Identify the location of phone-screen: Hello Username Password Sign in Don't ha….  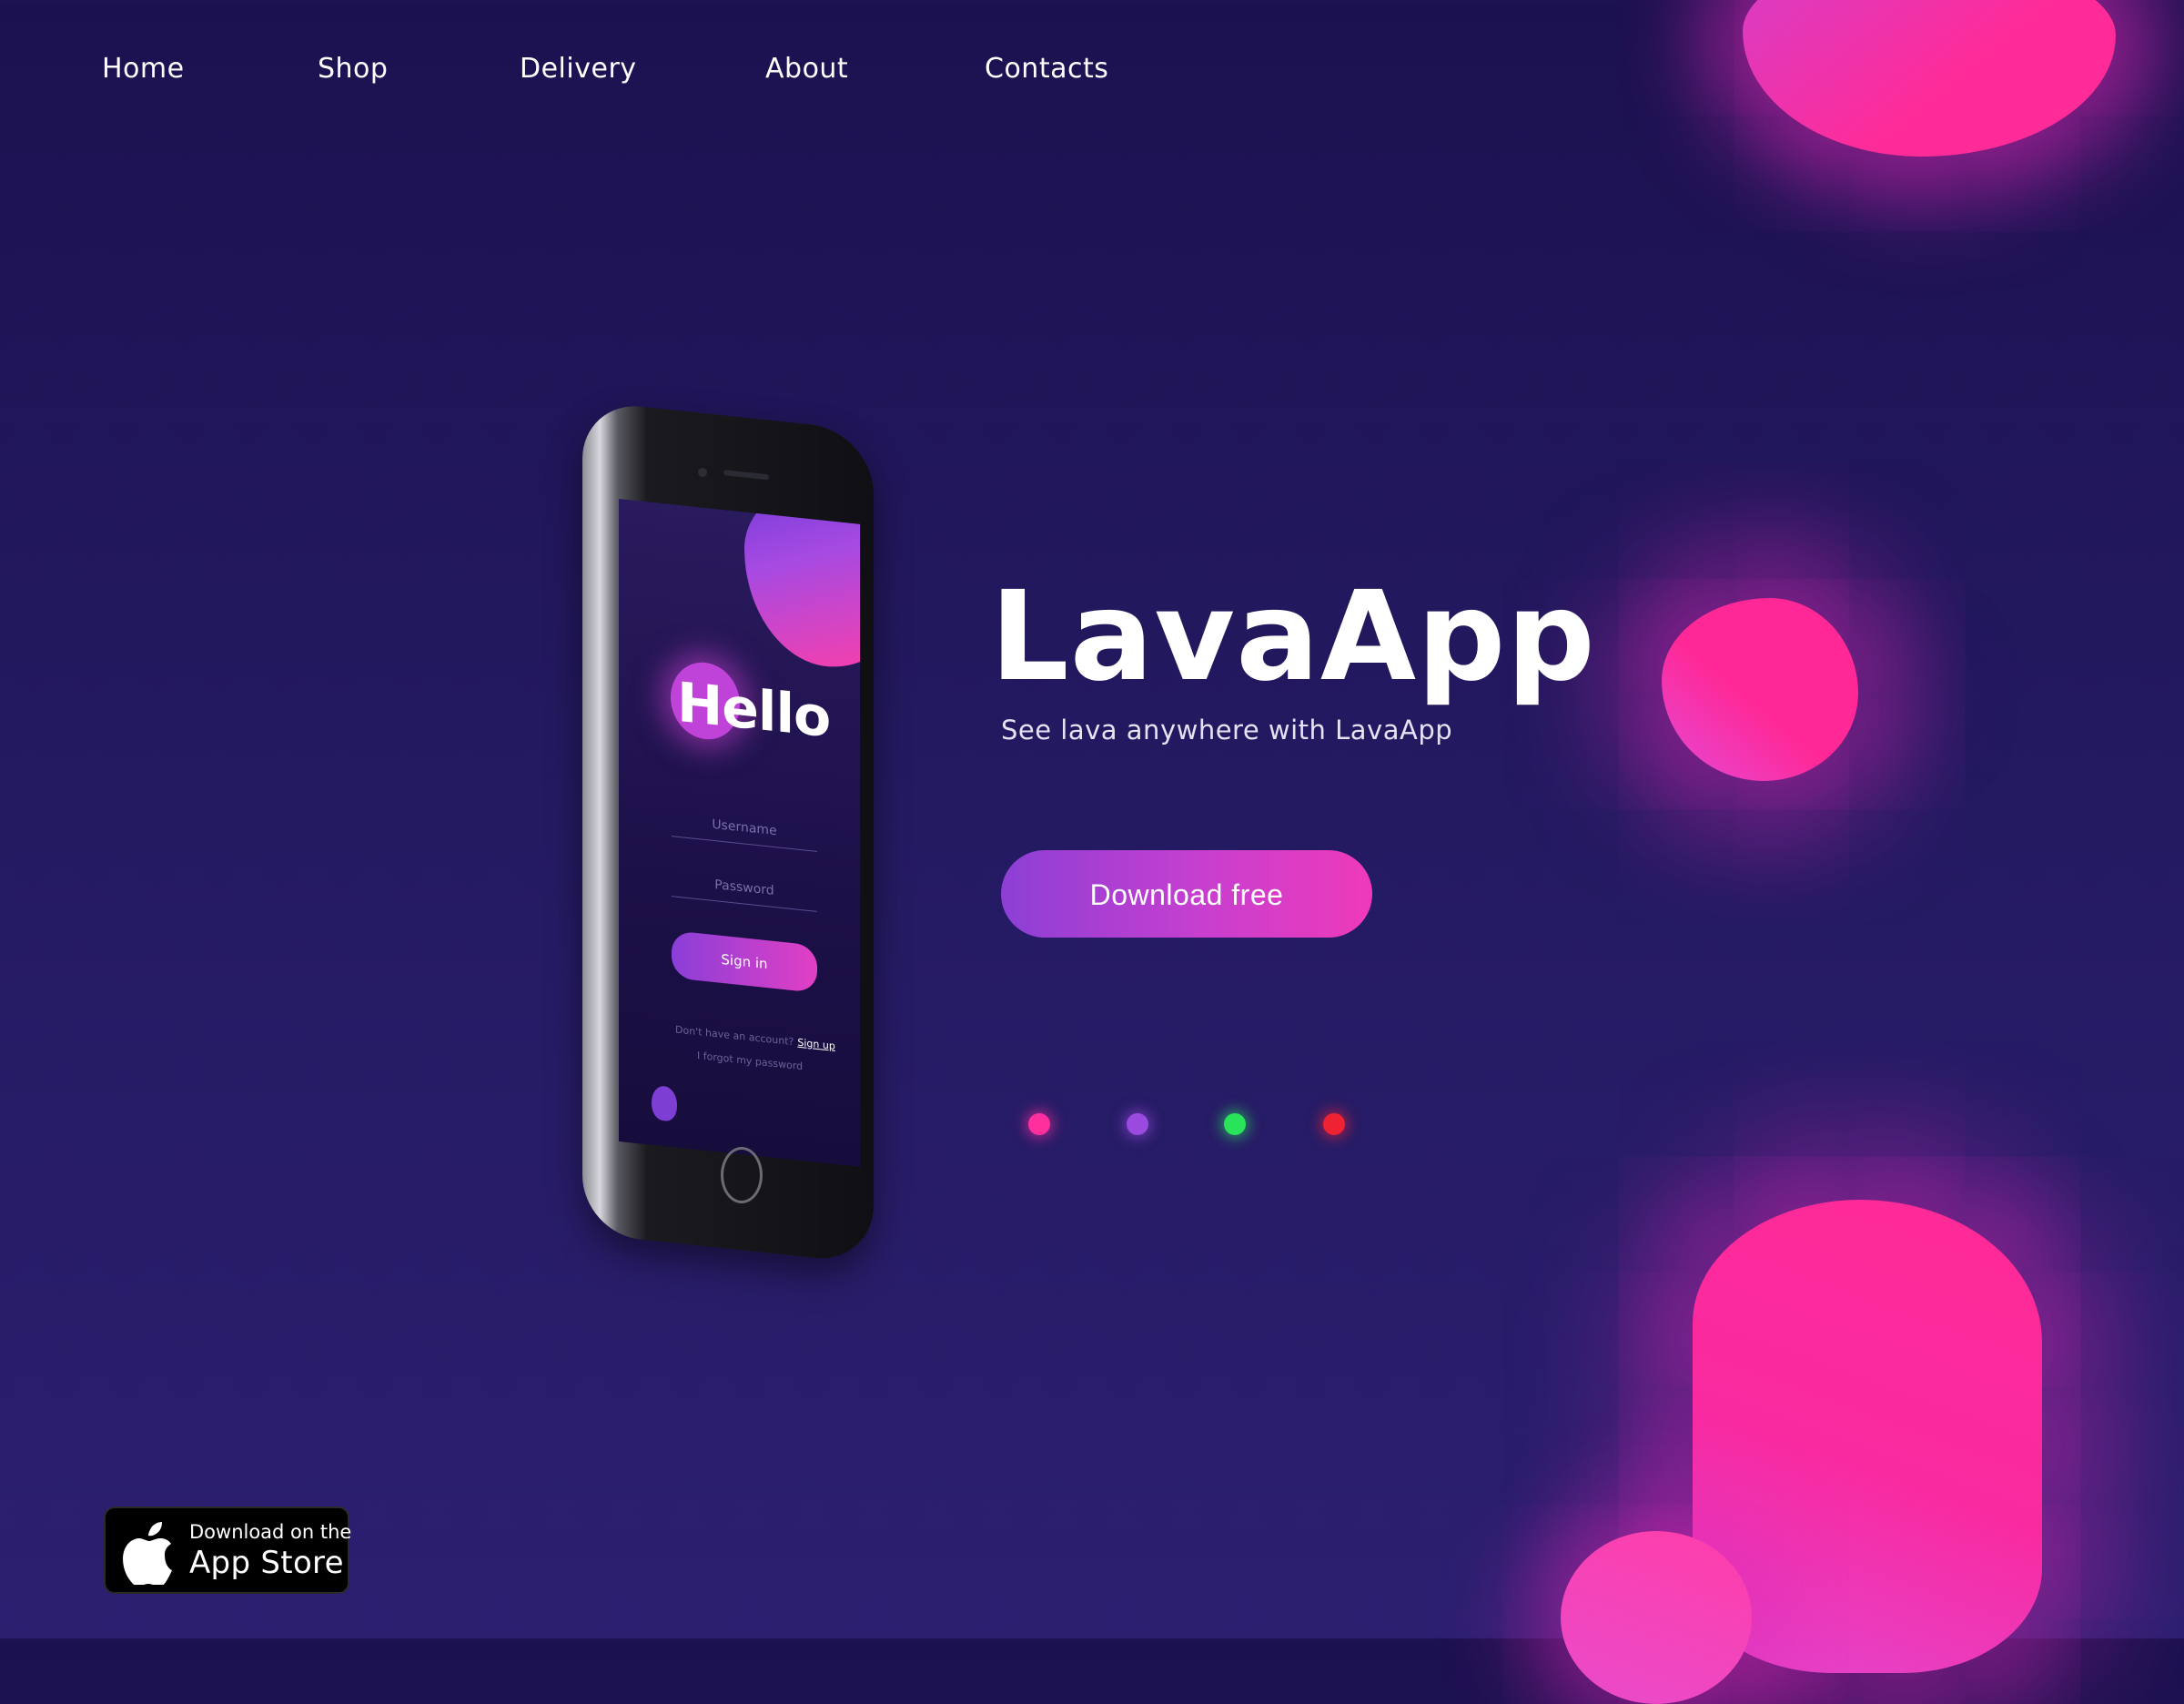
(740, 833).